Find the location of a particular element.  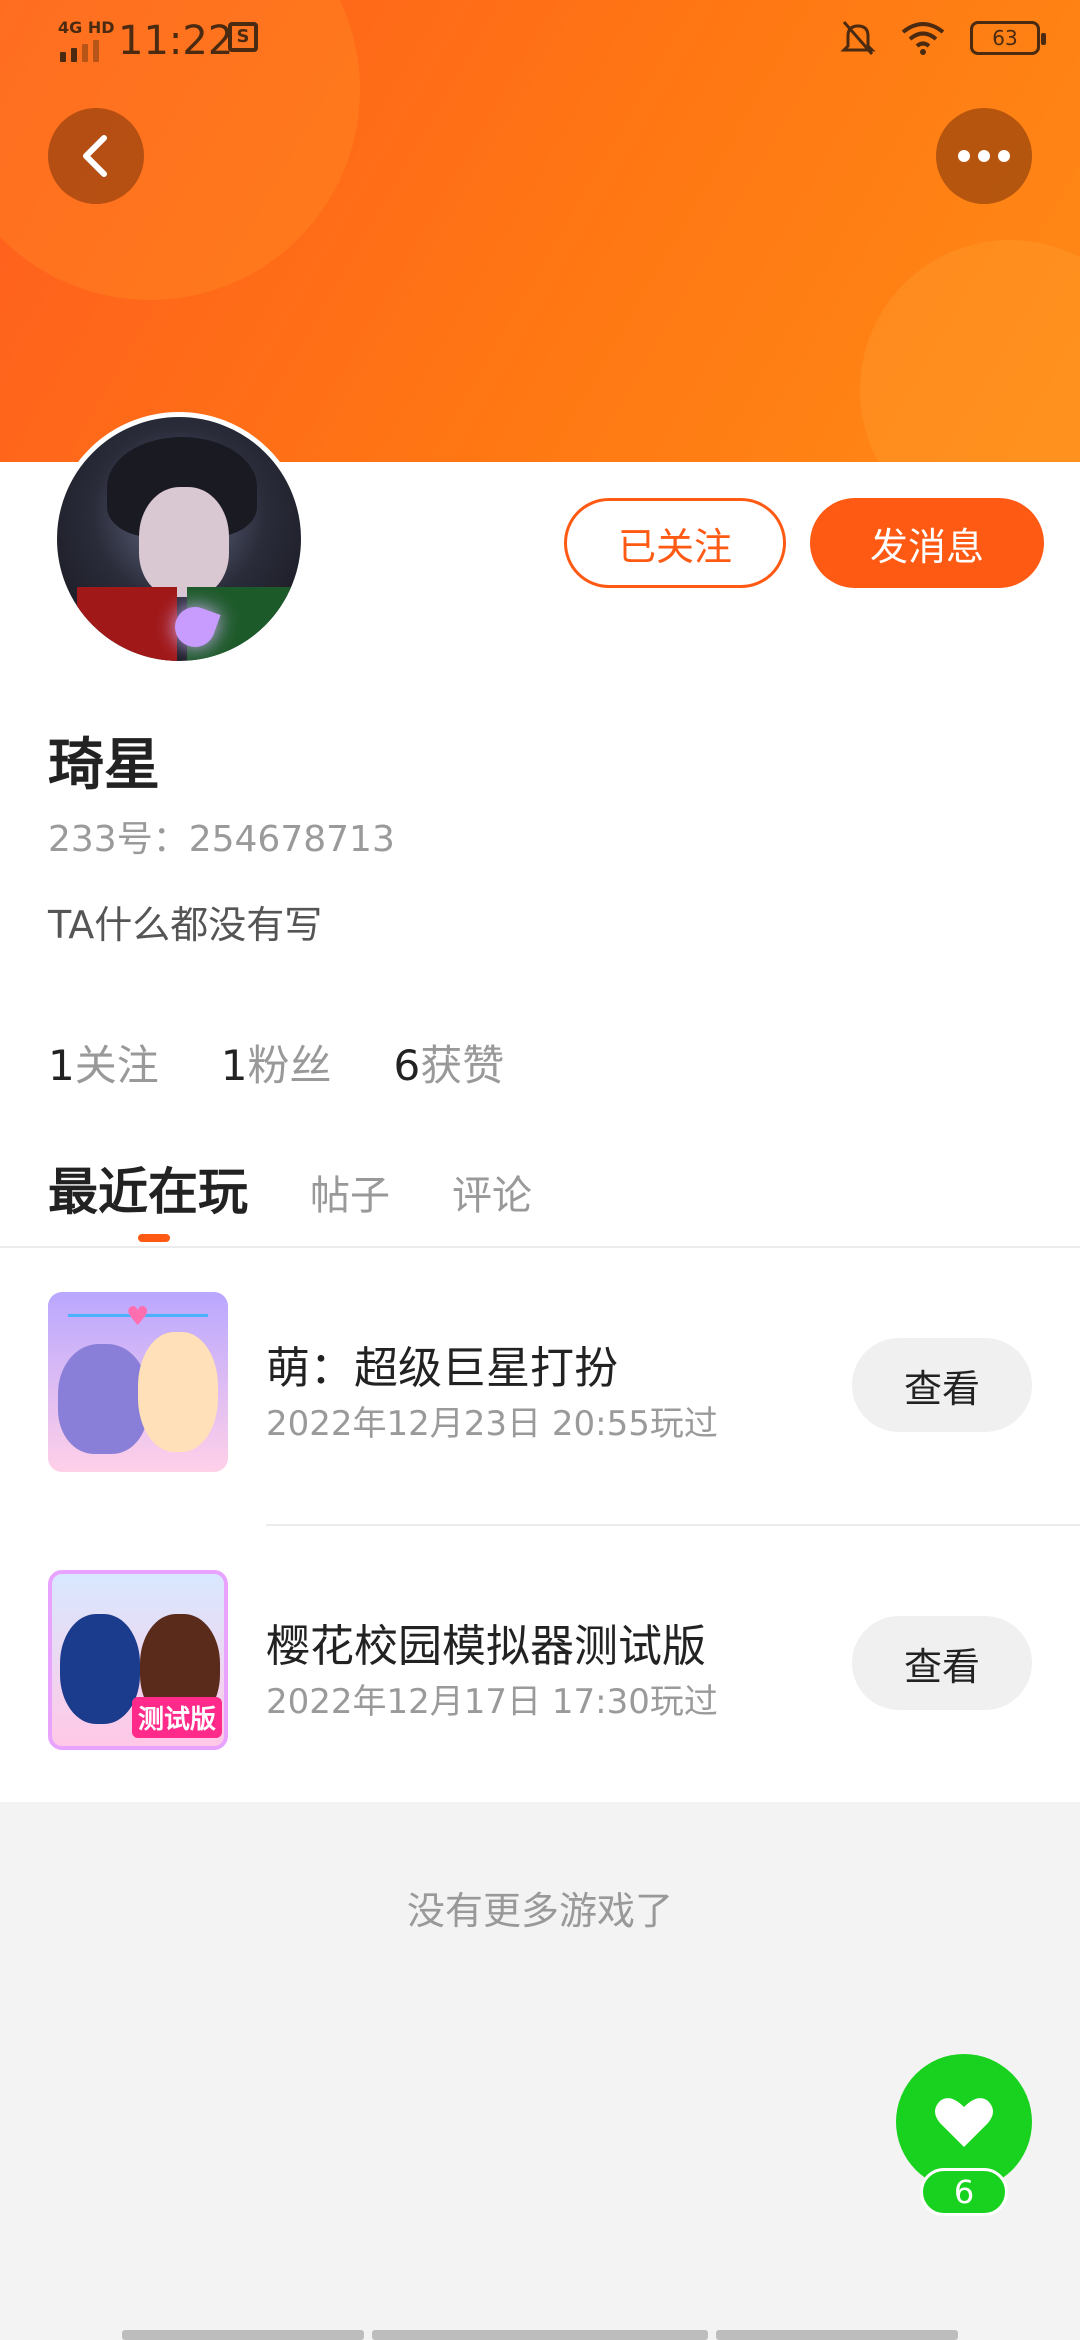

stat-following: 1关注 is located at coordinates (103, 1062).